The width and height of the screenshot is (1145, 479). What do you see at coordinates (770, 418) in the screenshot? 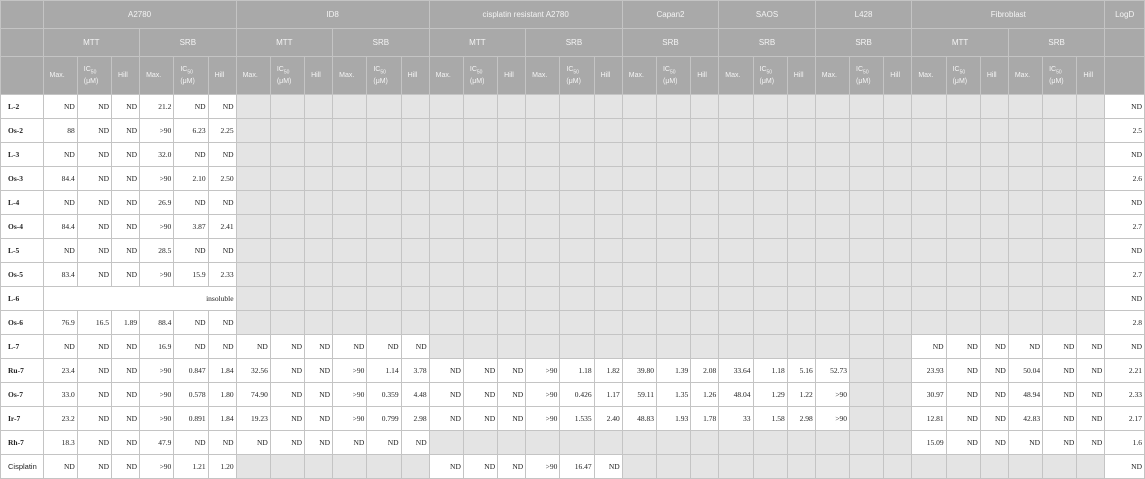
I see `value-cell: 1.58` at bounding box center [770, 418].